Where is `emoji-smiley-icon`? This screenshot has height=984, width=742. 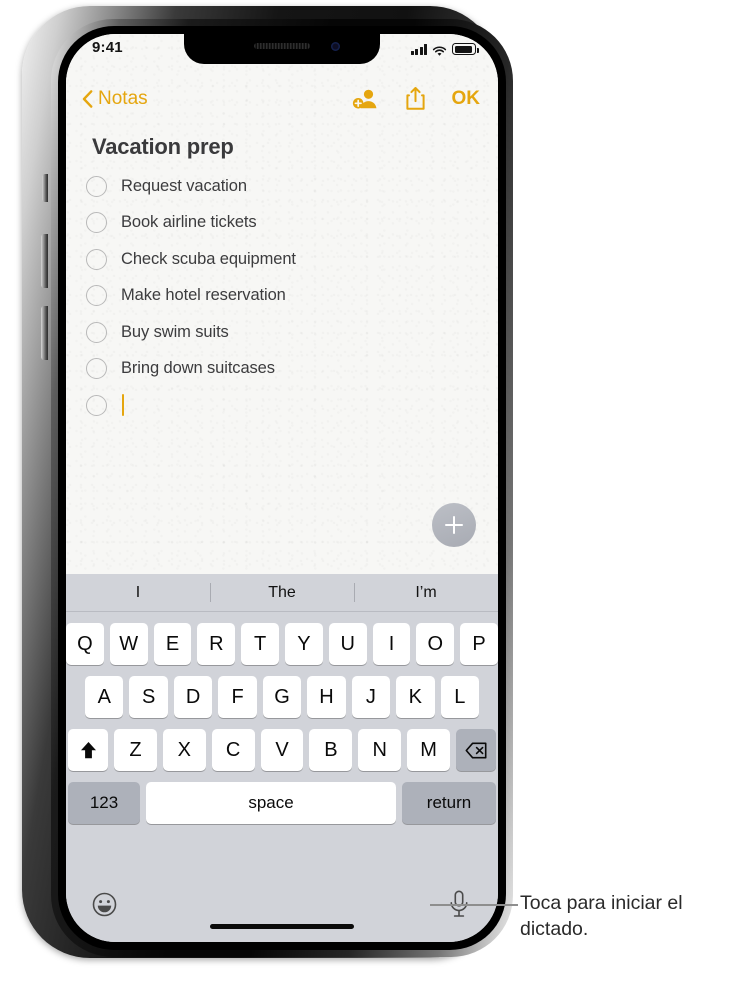 emoji-smiley-icon is located at coordinates (104, 904).